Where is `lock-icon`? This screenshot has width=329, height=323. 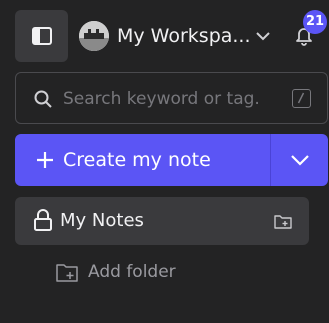 lock-icon is located at coordinates (43, 220).